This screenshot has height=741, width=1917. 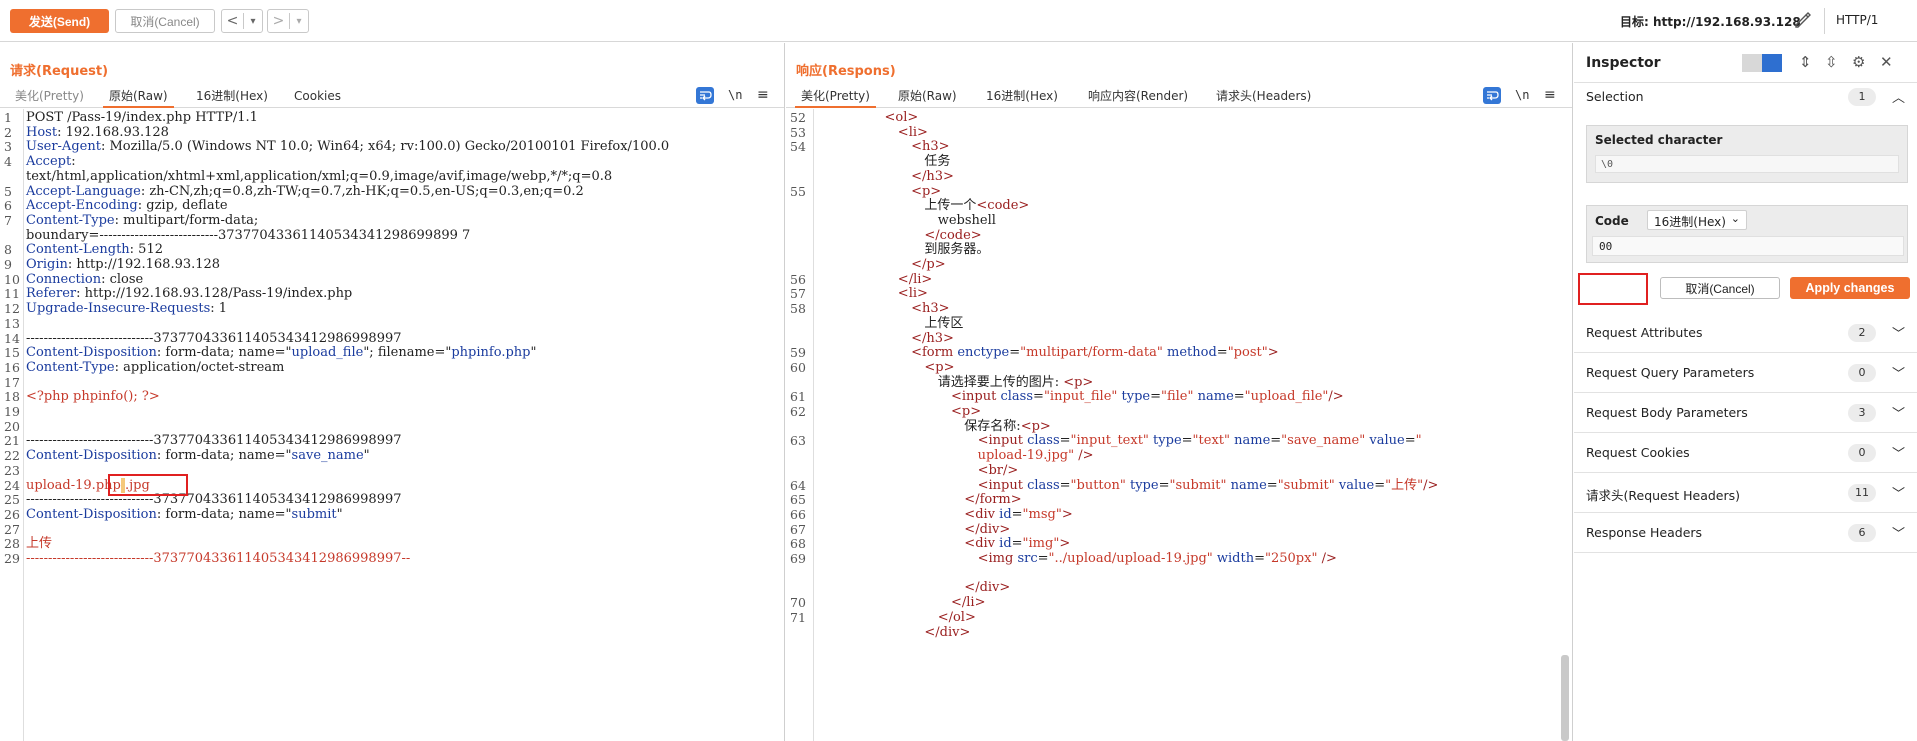 I want to click on section-count-badge: 6, so click(x=1862, y=533).